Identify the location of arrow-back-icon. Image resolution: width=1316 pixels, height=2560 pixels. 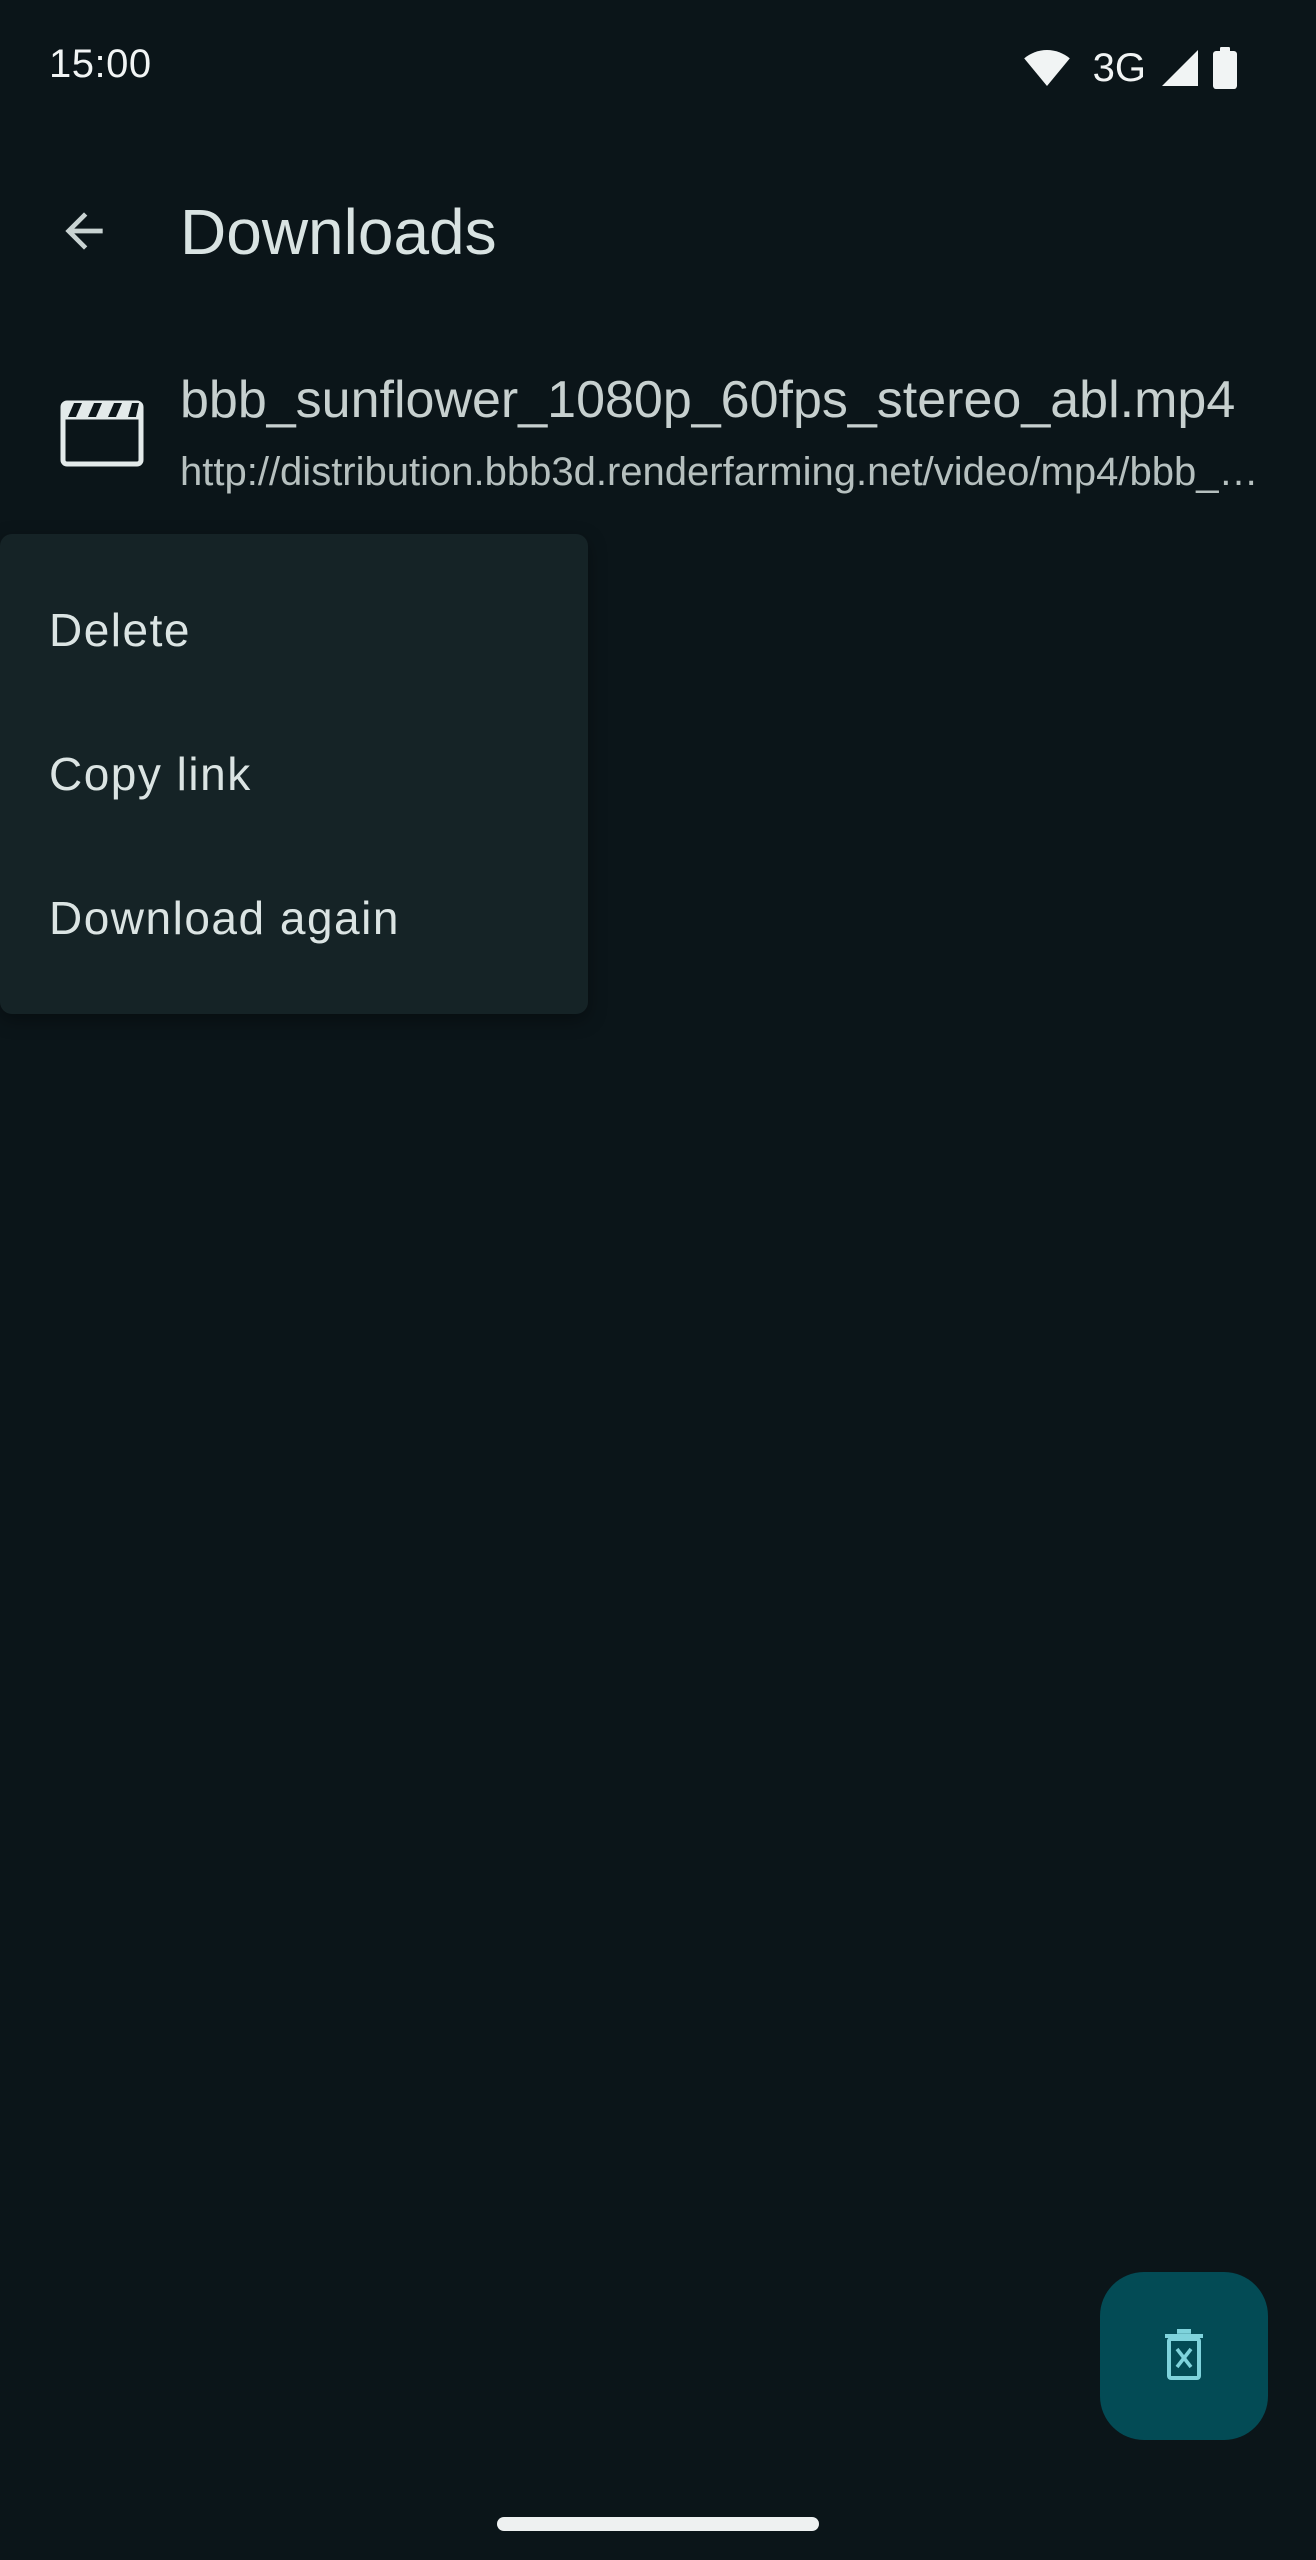
(84, 233).